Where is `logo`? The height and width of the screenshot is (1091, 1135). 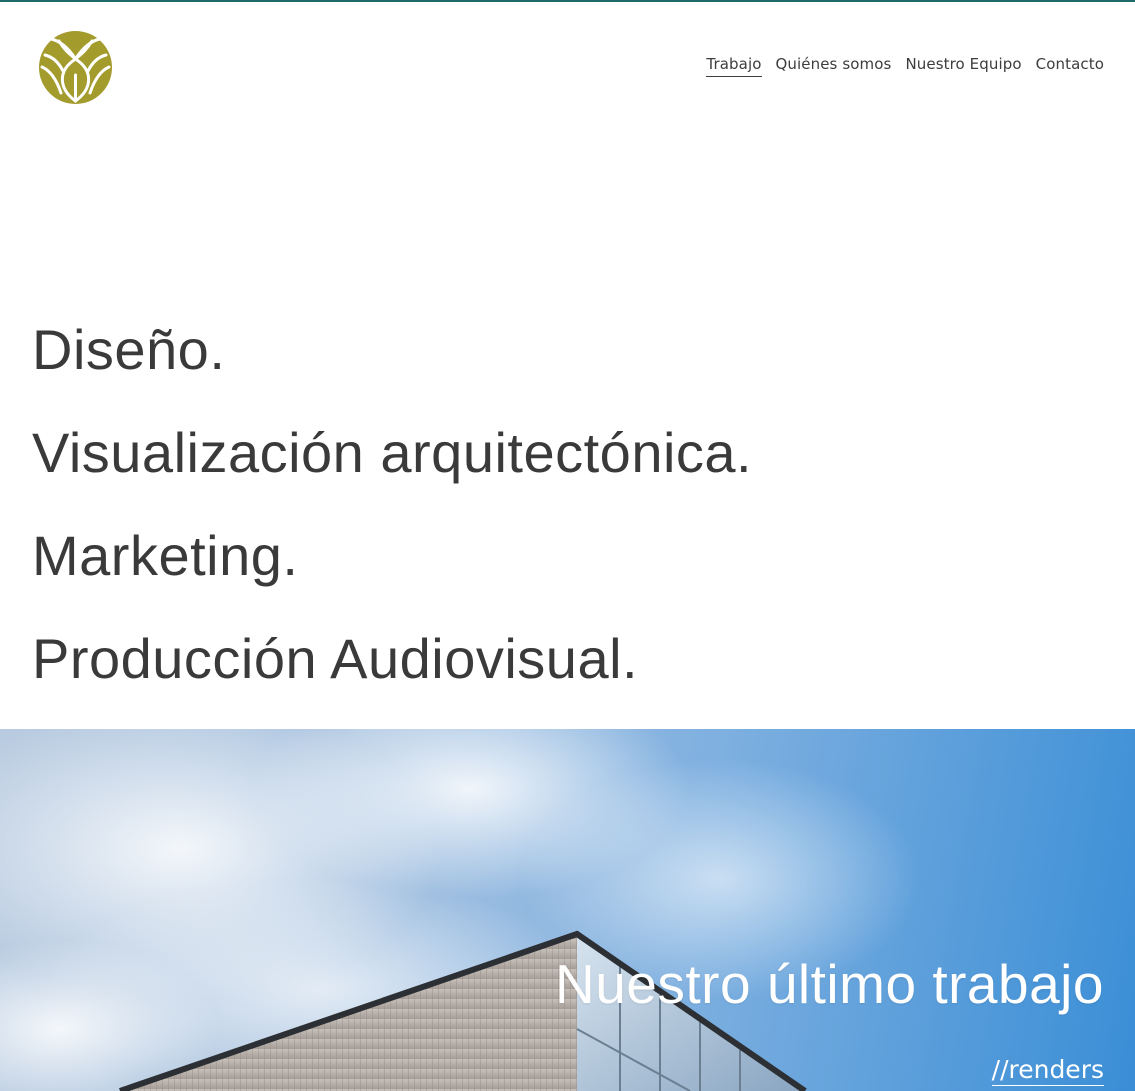
logo is located at coordinates (75, 67).